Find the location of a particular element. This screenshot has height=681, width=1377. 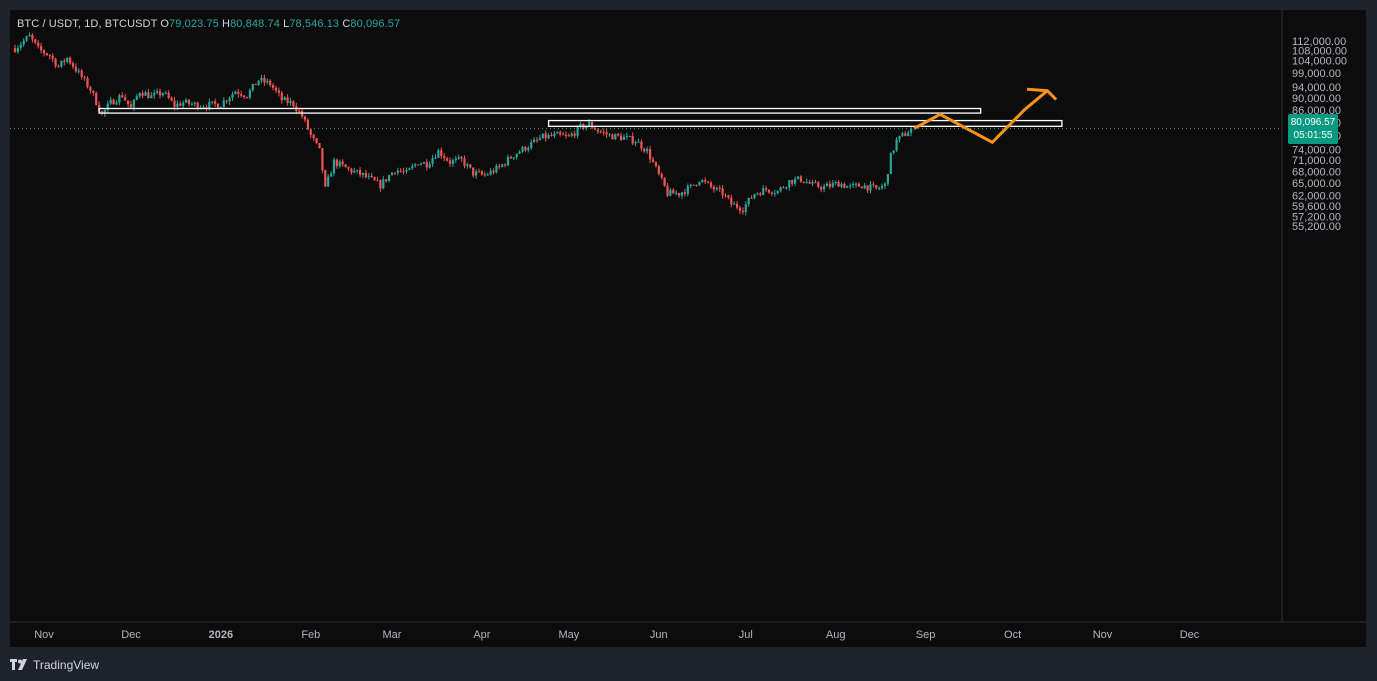

price-tick-label: 94,000.00 is located at coordinates (1316, 88).